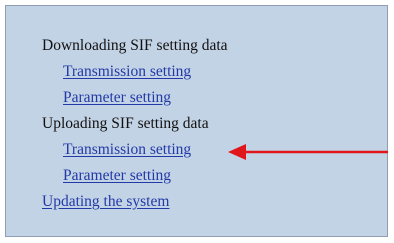 This screenshot has width=394, height=243. I want to click on red-arrow-icon, so click(308, 152).